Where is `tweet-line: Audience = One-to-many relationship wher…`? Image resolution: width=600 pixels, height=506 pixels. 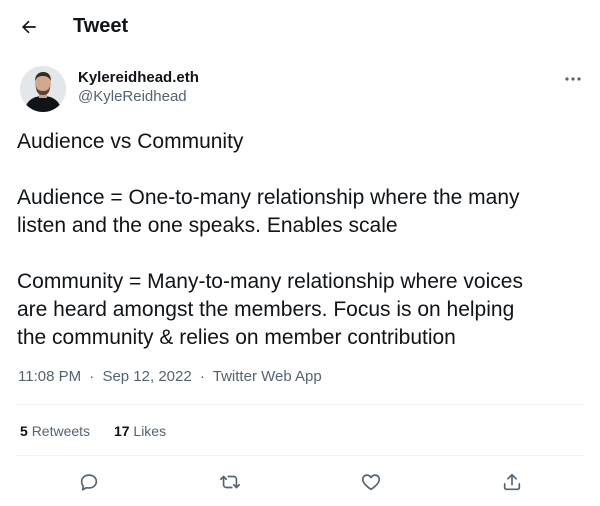 tweet-line: Audience = One-to-many relationship wher… is located at coordinates (268, 197).